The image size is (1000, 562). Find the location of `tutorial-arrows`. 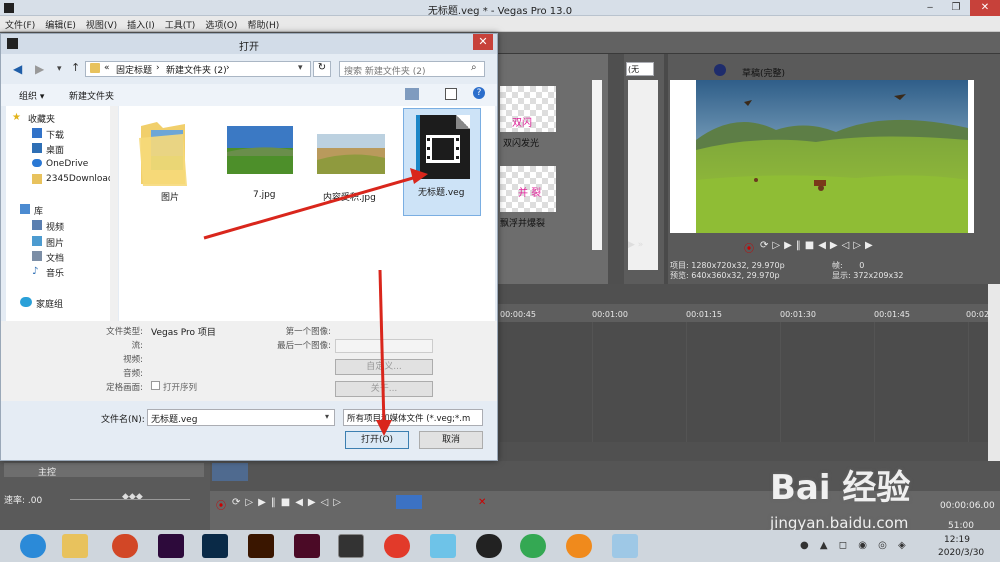

tutorial-arrows is located at coordinates (315, 302).